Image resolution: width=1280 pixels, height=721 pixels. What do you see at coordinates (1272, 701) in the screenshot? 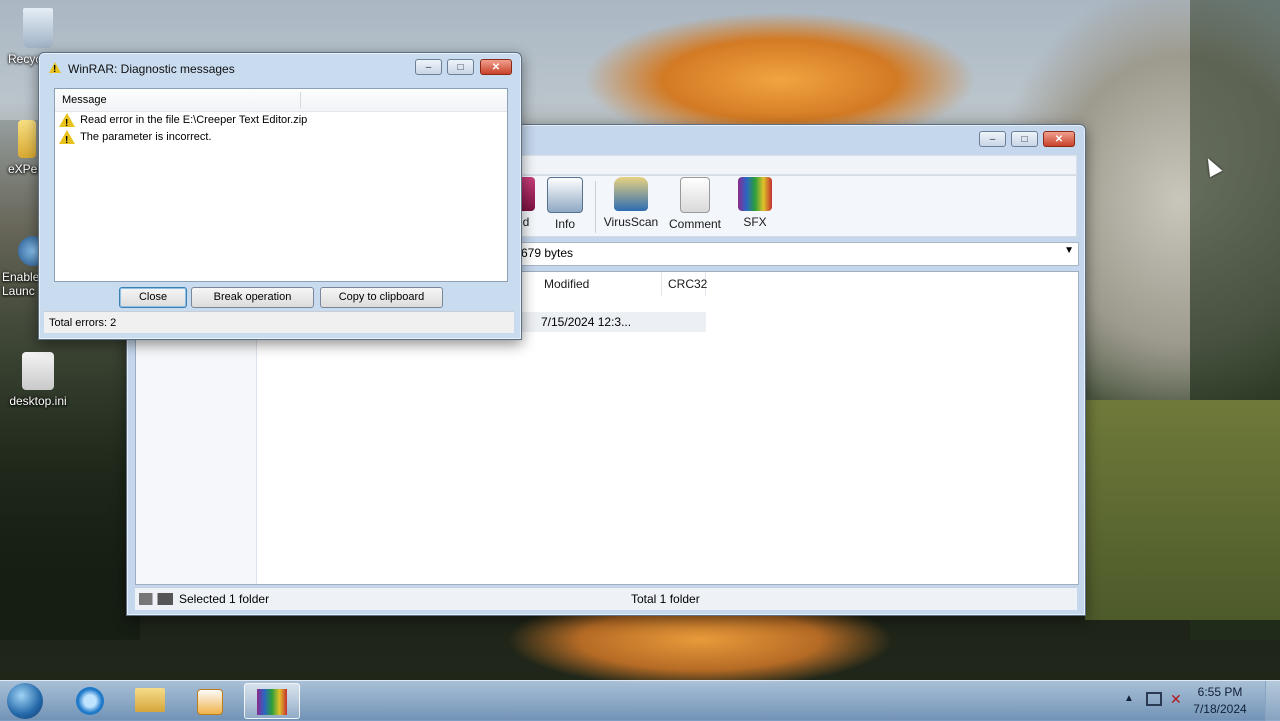
I see `show-desktop-button` at bounding box center [1272, 701].